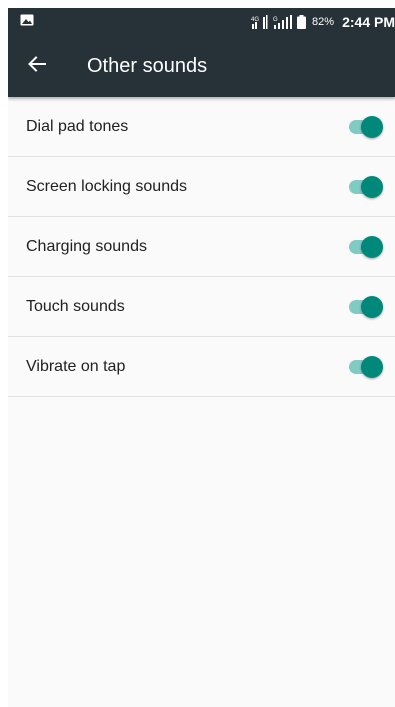 This screenshot has height=707, width=395. I want to click on battery-percentage: 82%, so click(323, 22).